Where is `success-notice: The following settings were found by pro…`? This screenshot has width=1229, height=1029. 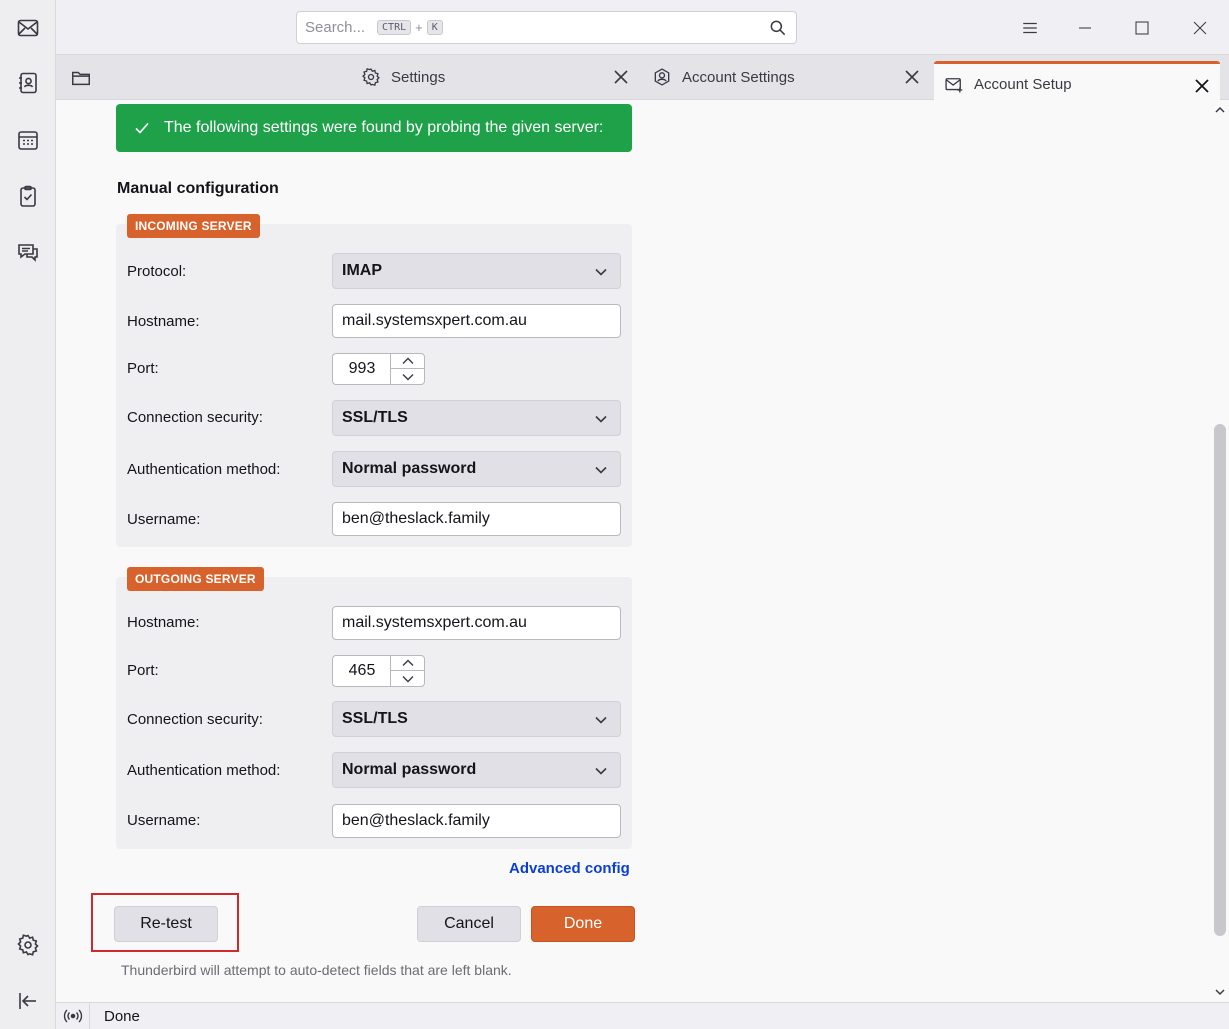 success-notice: The following settings were found by pro… is located at coordinates (374, 128).